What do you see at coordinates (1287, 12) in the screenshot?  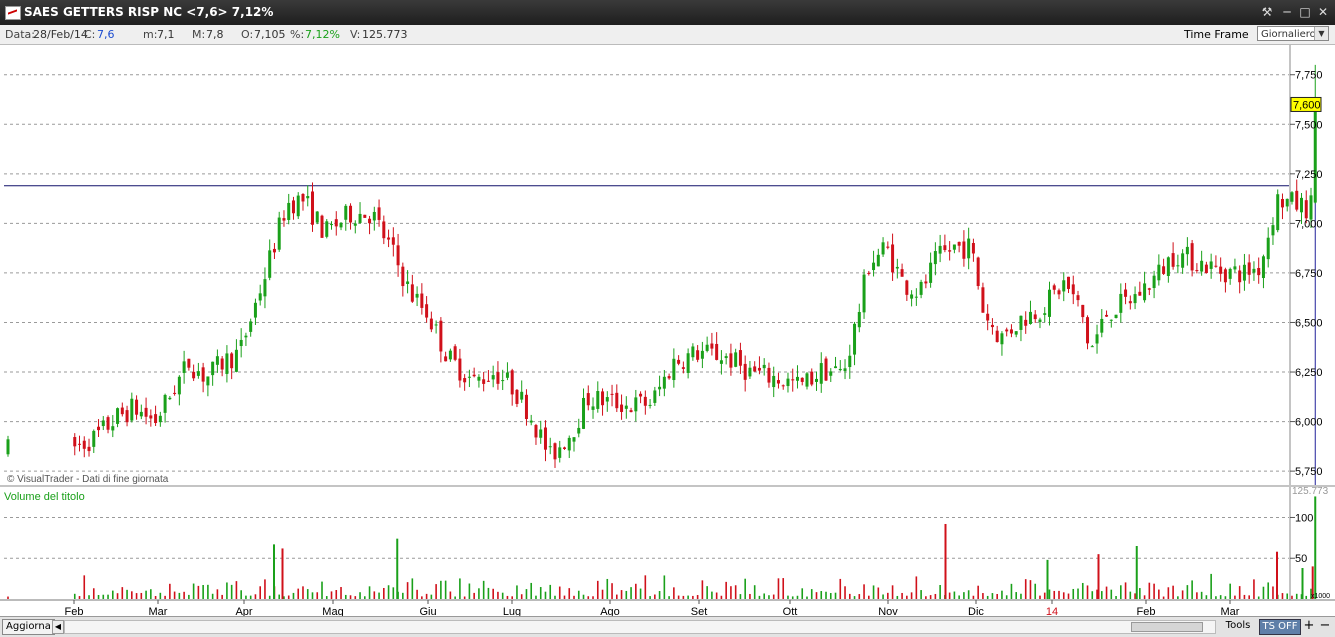 I see `minimize-icon: ─` at bounding box center [1287, 12].